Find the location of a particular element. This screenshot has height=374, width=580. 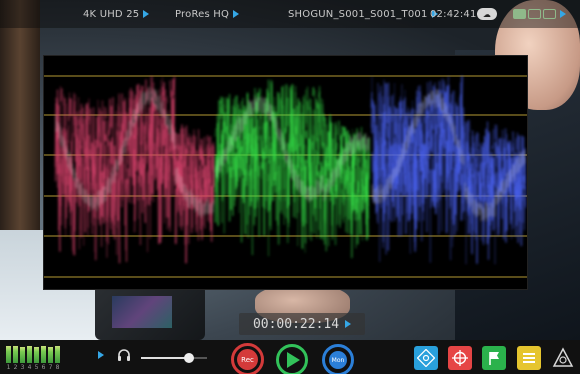

tree-trunk is located at coordinates (20, 120).